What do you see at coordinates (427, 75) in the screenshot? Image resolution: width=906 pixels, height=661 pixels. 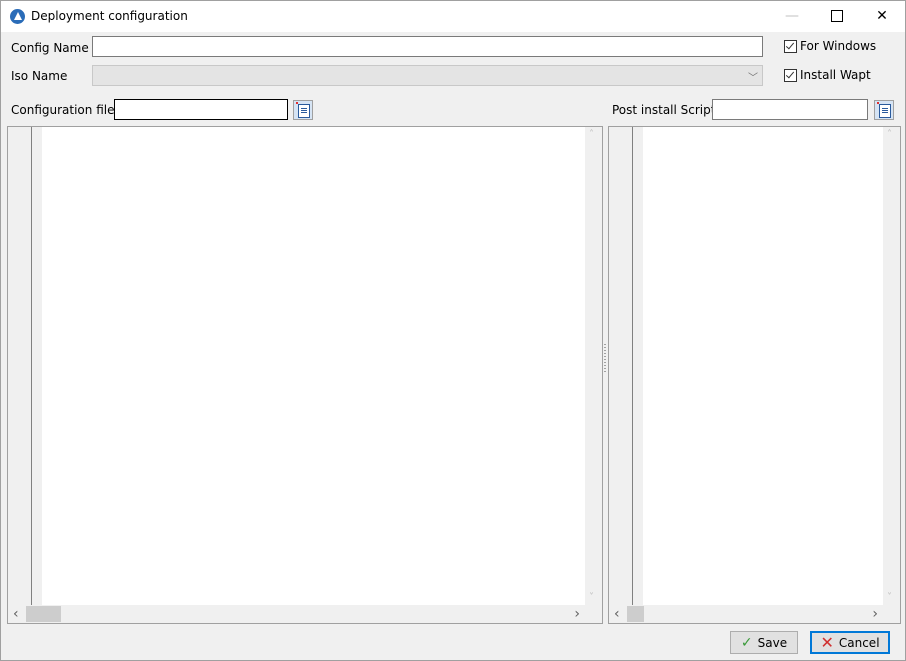 I see `iso-name-select: ﹀` at bounding box center [427, 75].